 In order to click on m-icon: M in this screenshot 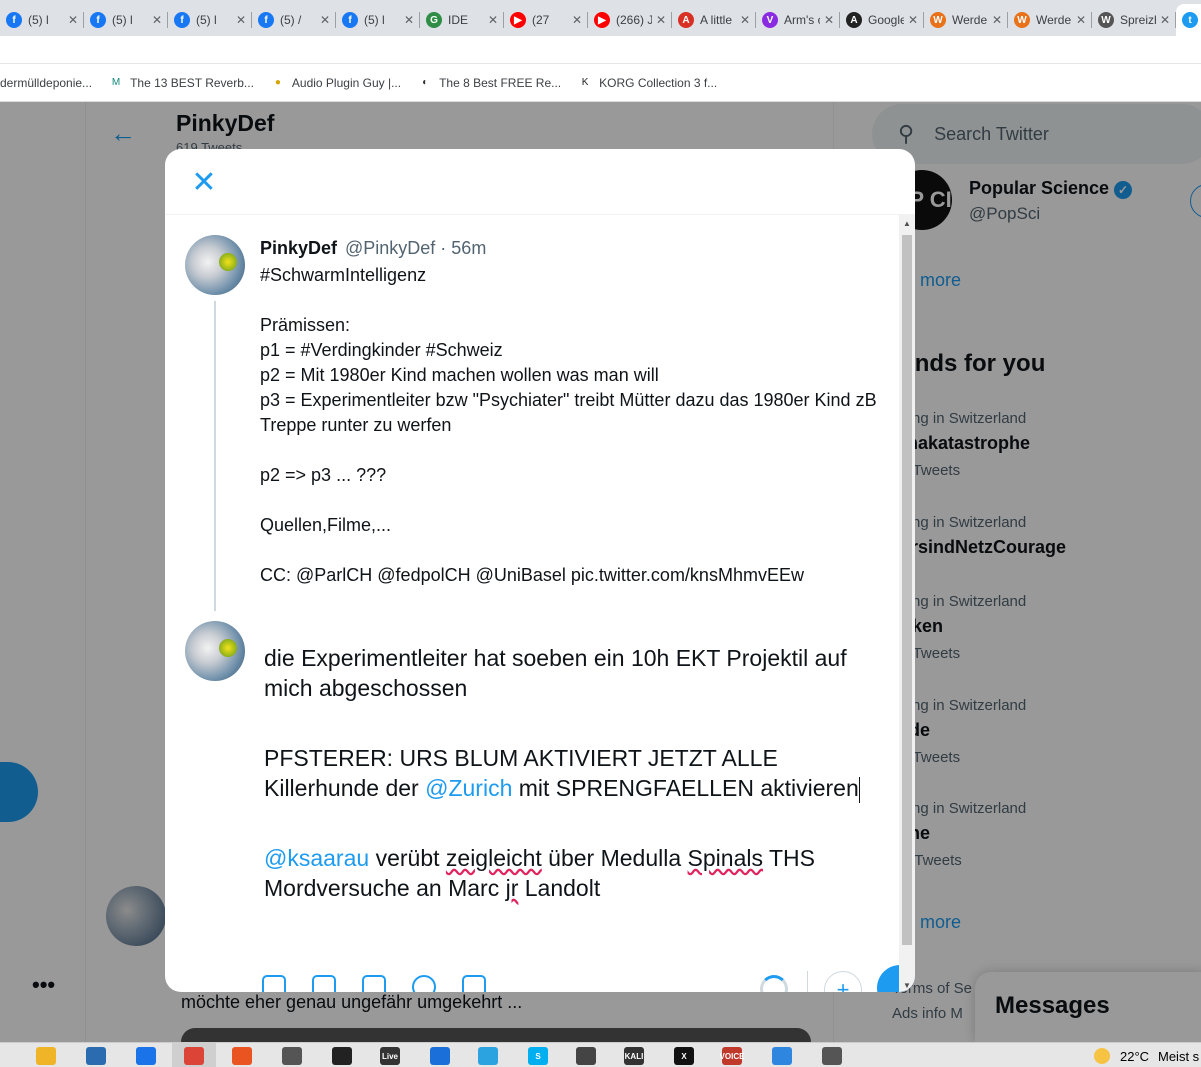, I will do `click(116, 82)`.